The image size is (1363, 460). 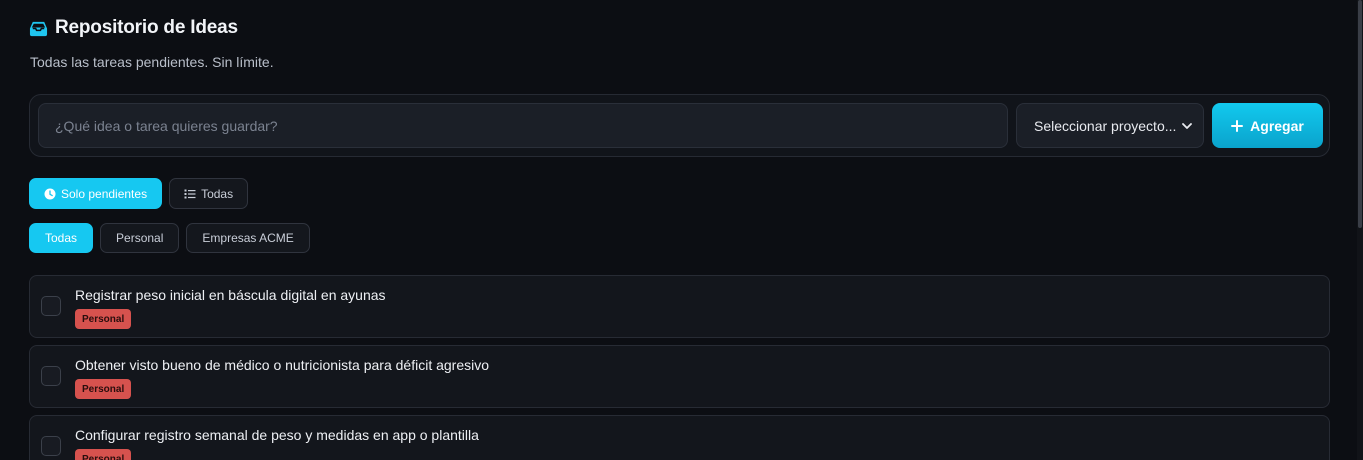 What do you see at coordinates (1360, 230) in the screenshot?
I see `scrollbar-track` at bounding box center [1360, 230].